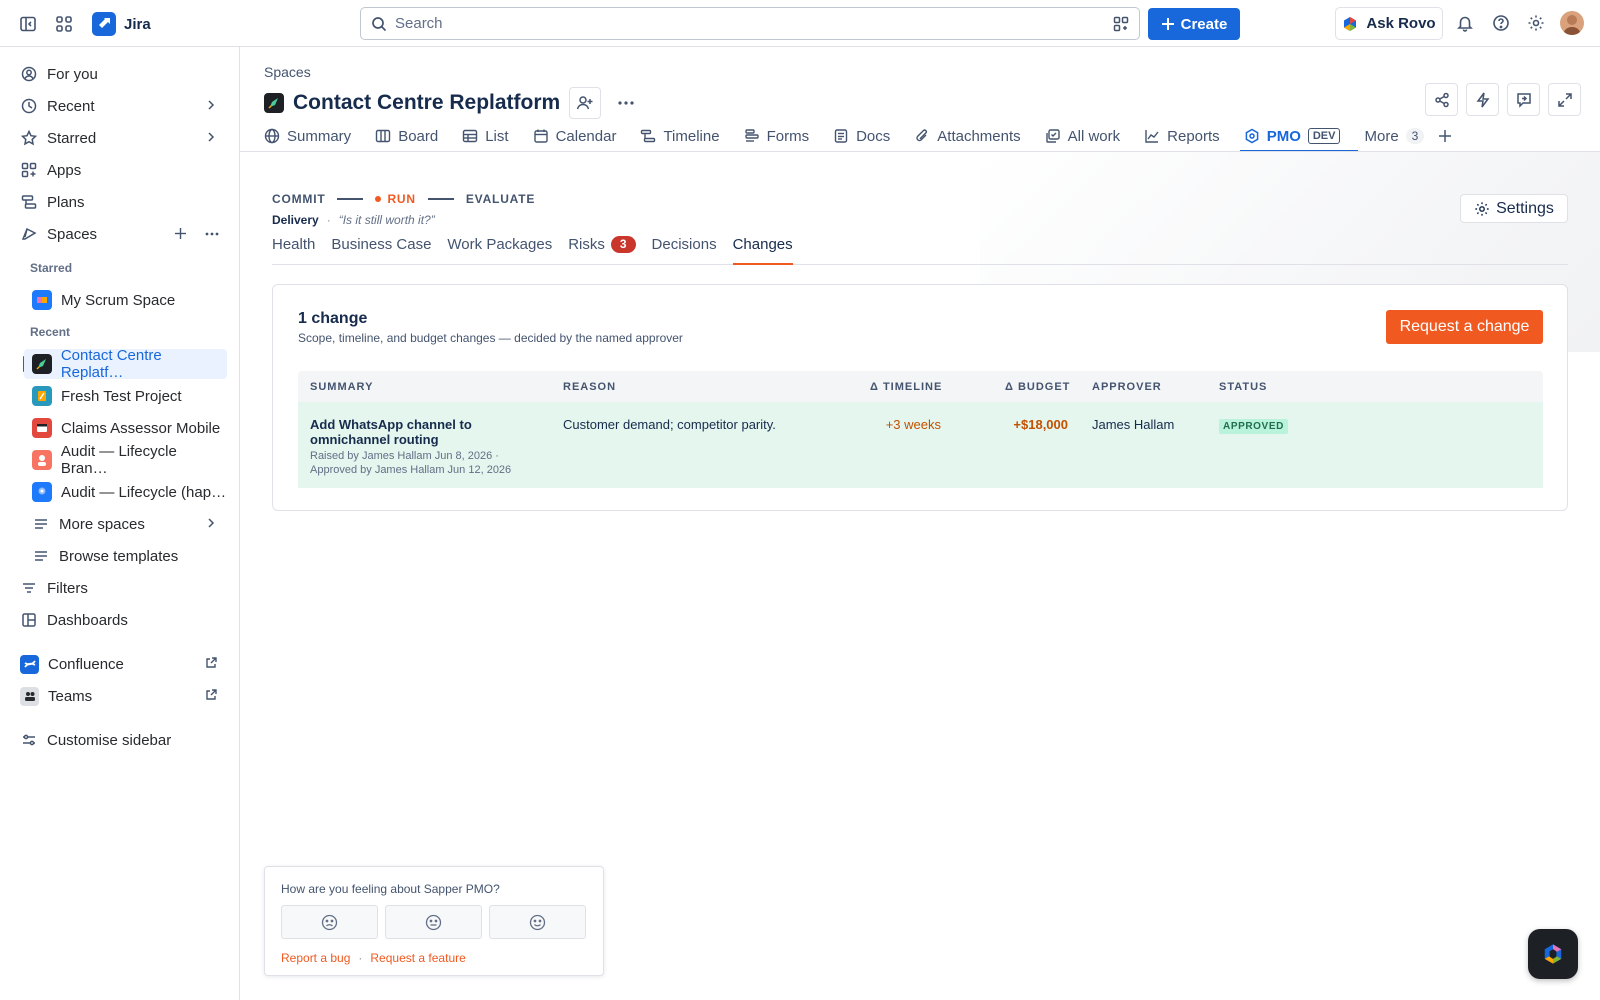 This screenshot has width=1600, height=1000. What do you see at coordinates (1523, 99) in the screenshot?
I see `feedback-button` at bounding box center [1523, 99].